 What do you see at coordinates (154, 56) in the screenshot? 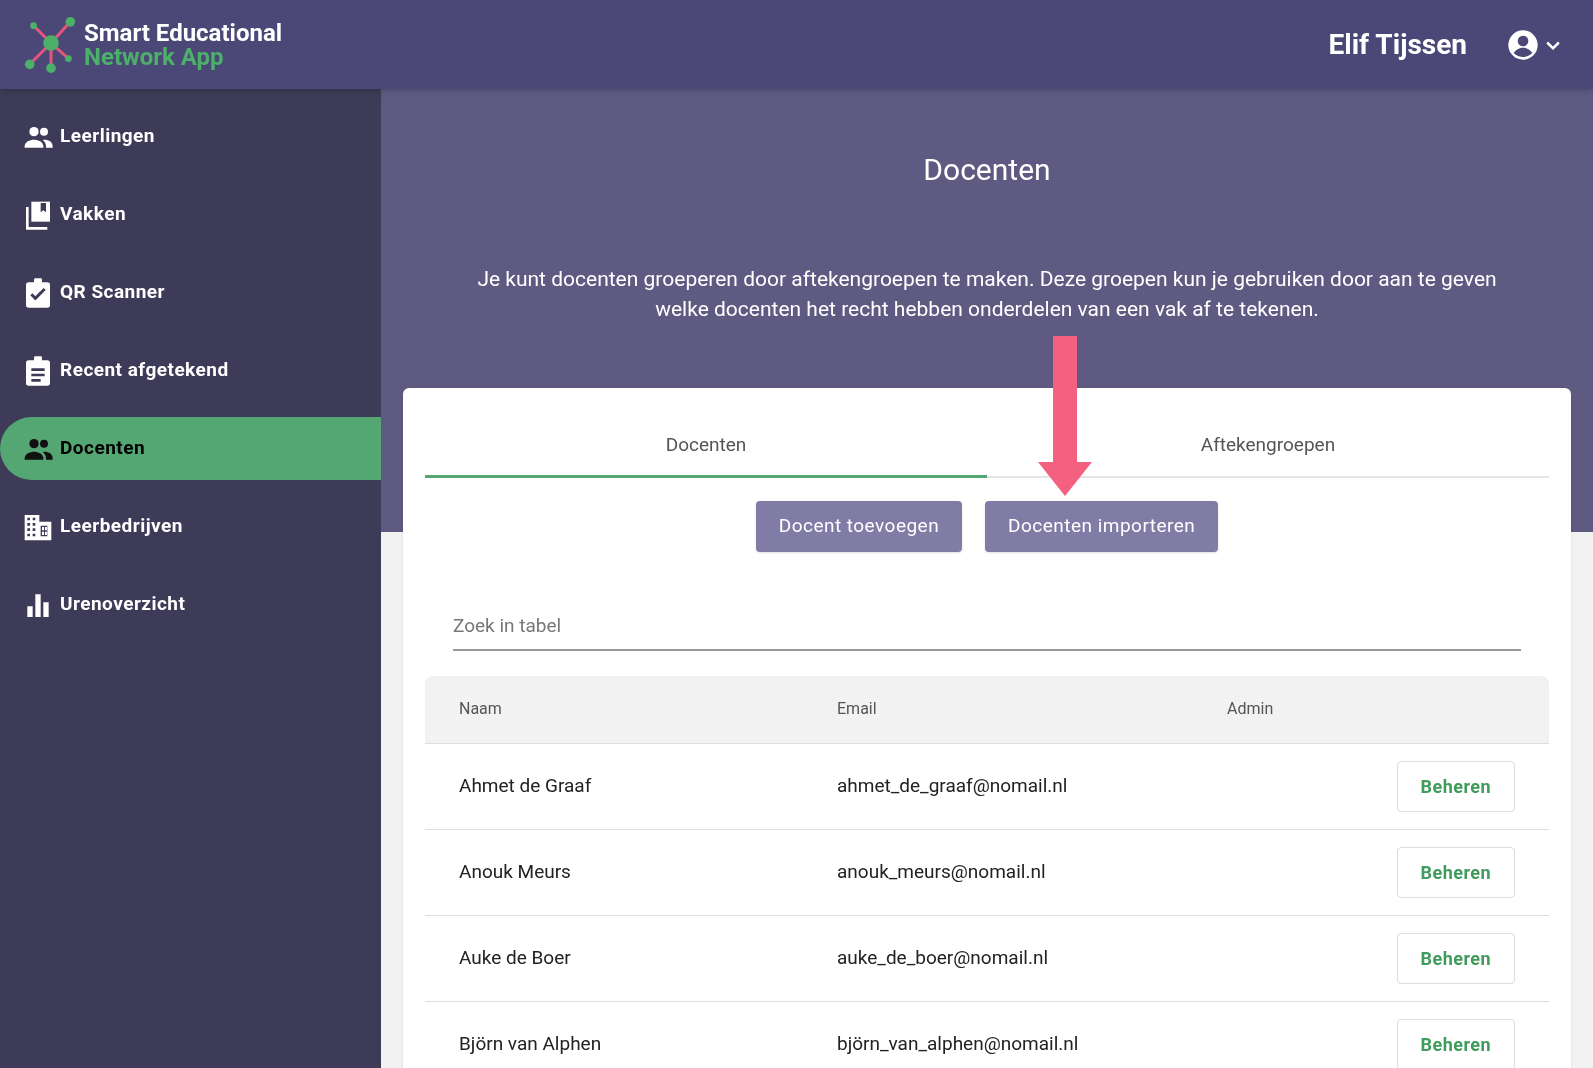
I see `logo-subtitle: Network App` at bounding box center [154, 56].